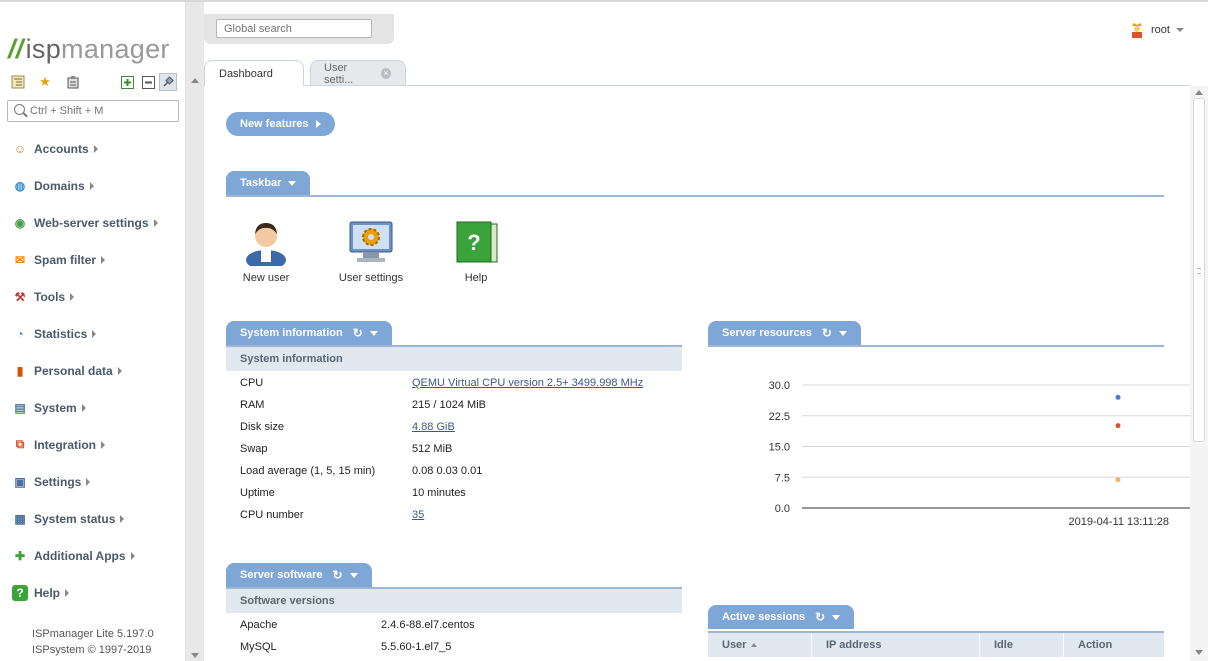  I want to click on info-key: CPU number, so click(272, 515).